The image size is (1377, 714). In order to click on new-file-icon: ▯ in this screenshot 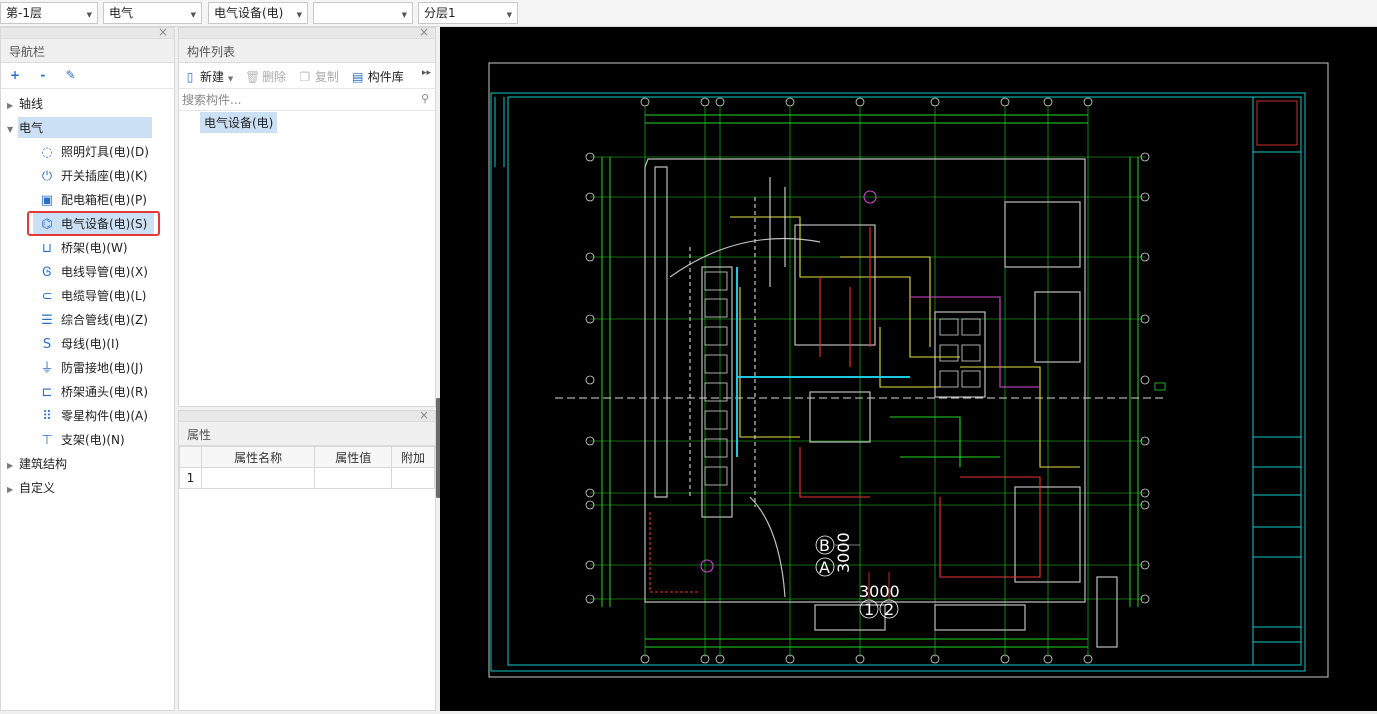, I will do `click(190, 77)`.